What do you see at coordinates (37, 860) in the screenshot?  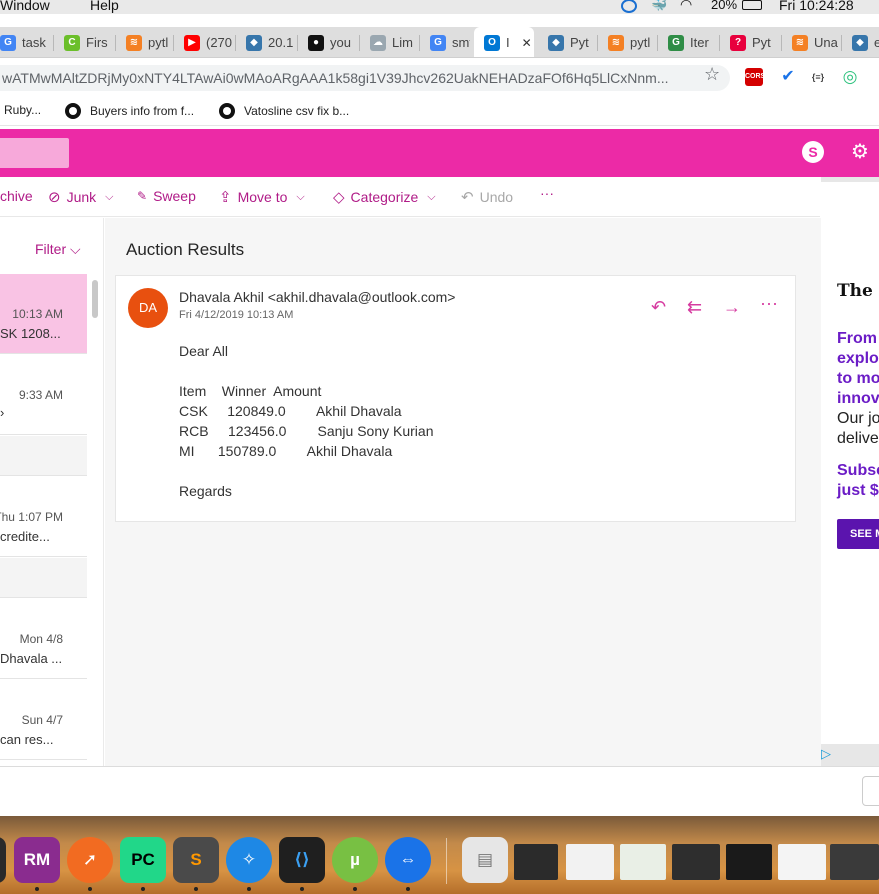 I see `rubymine-icon: RM` at bounding box center [37, 860].